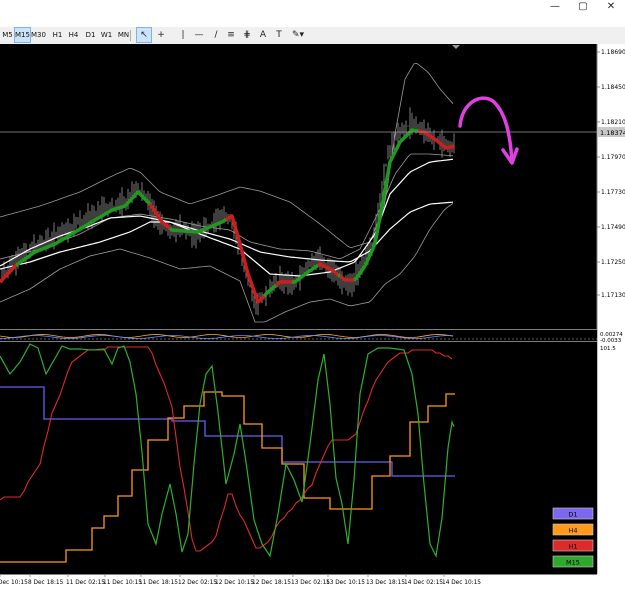 This screenshot has height=593, width=625. Describe the element at coordinates (158, 583) in the screenshot. I see `time-axis-label: 11 Dec 18:15` at that location.